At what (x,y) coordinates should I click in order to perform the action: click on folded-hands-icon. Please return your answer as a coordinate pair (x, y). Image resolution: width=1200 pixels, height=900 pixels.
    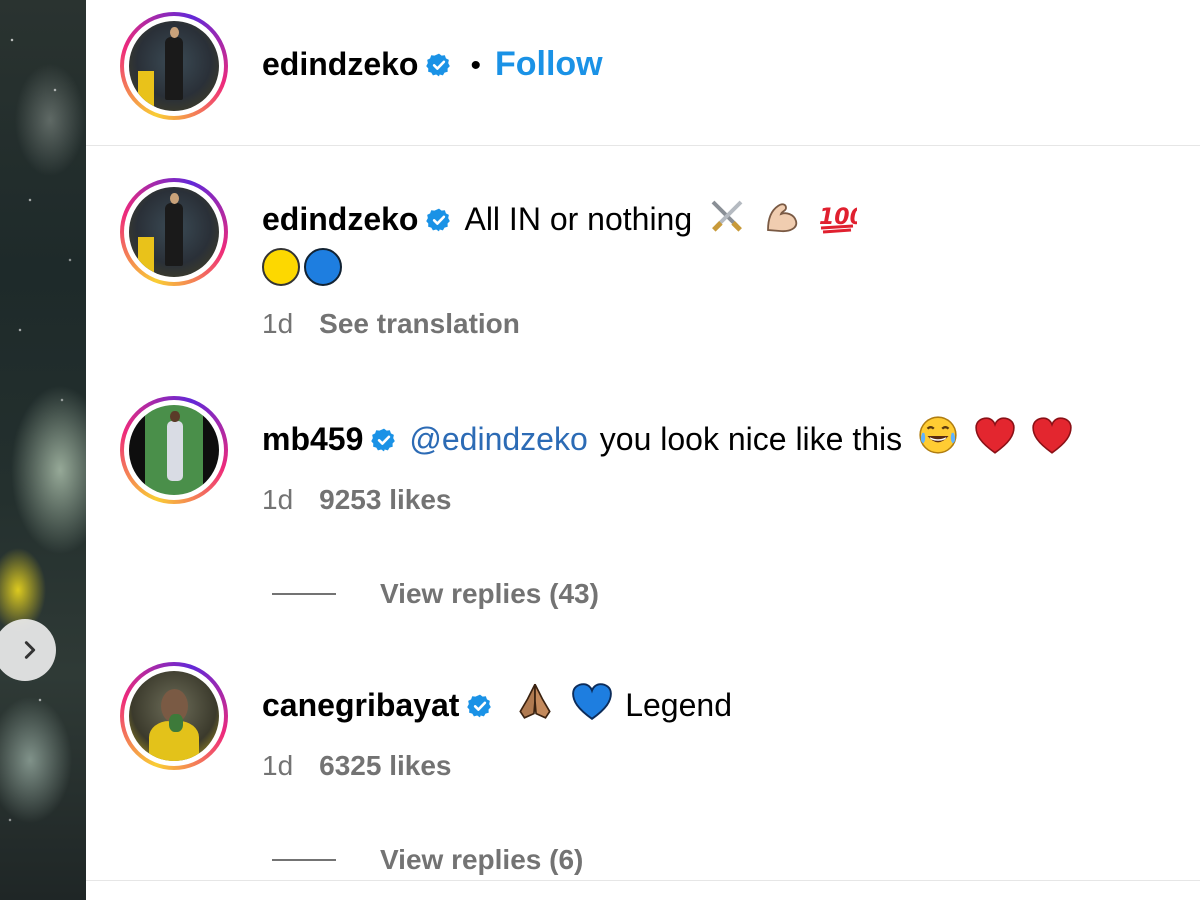
    Looking at the image, I should click on (535, 701).